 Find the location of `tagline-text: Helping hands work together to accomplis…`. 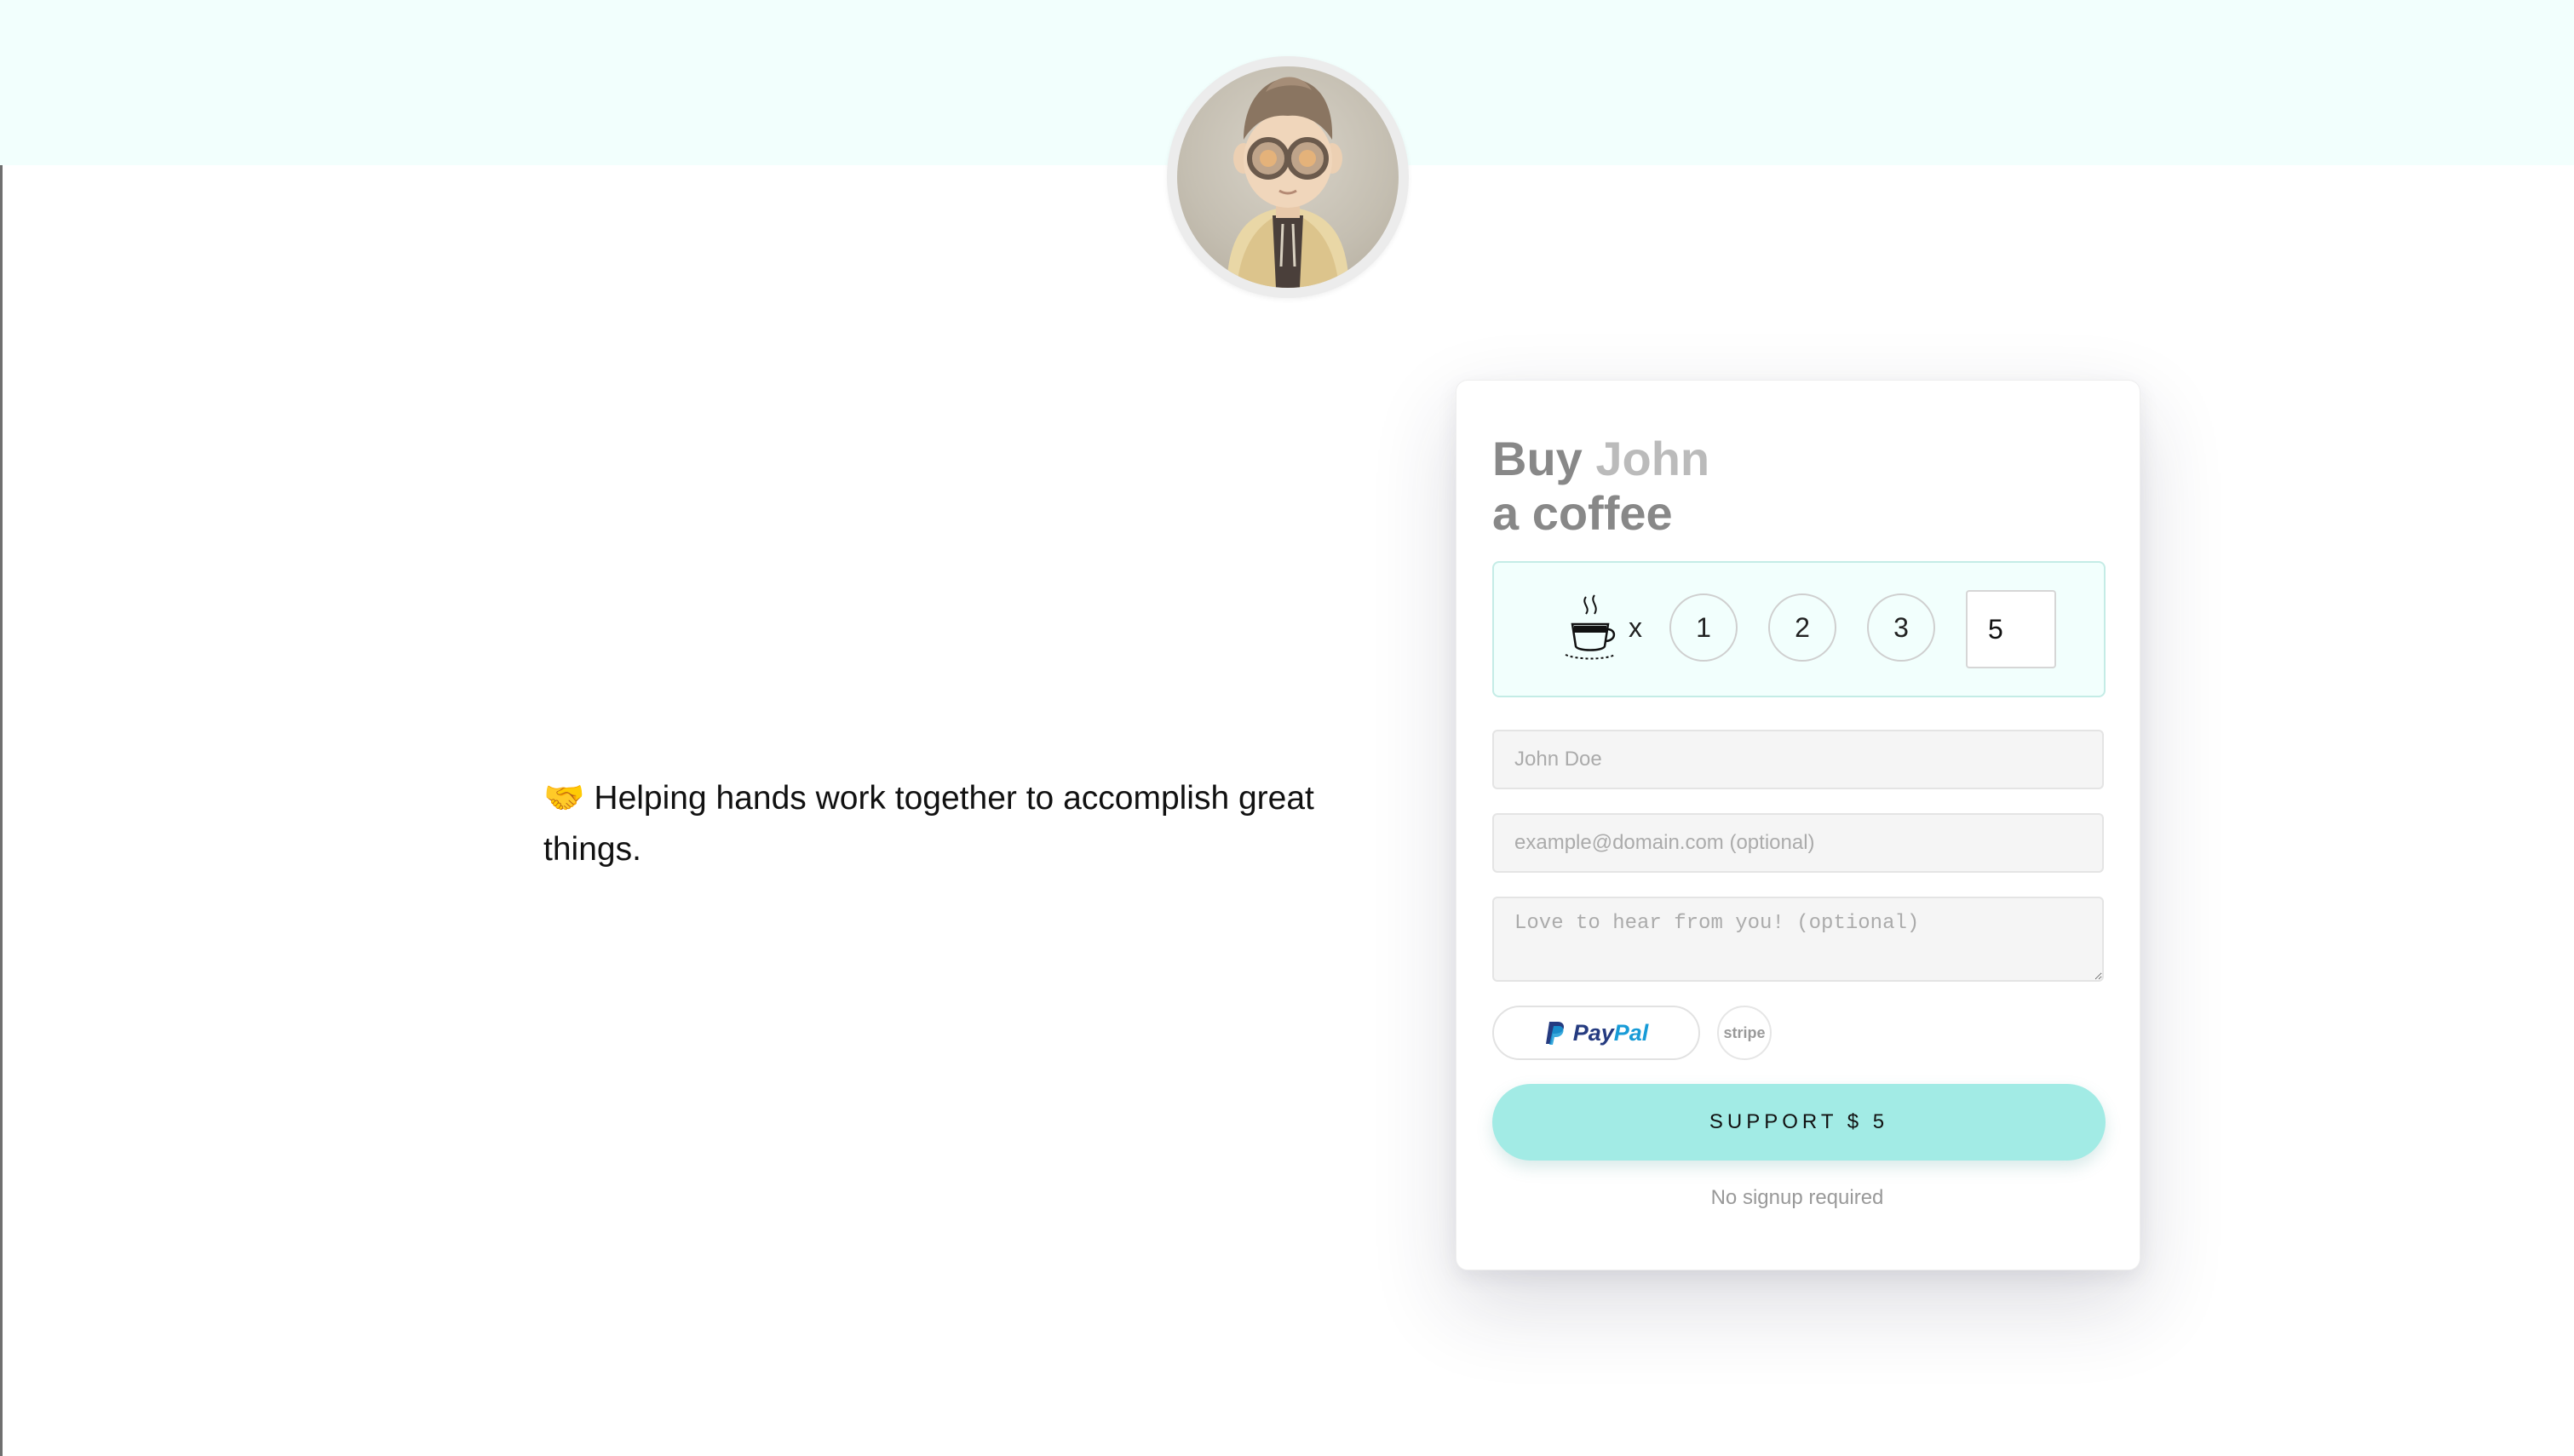

tagline-text: Helping hands work together to accomplis… is located at coordinates (928, 824).